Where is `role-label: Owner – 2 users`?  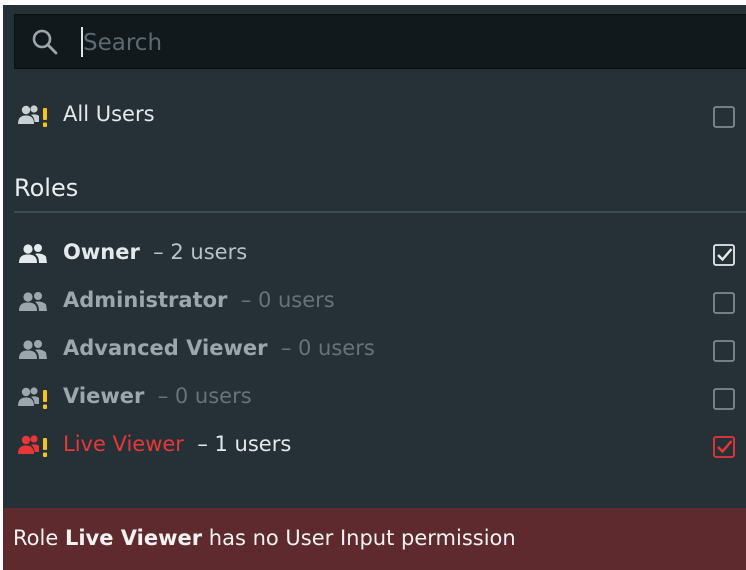
role-label: Owner – 2 users is located at coordinates (155, 252).